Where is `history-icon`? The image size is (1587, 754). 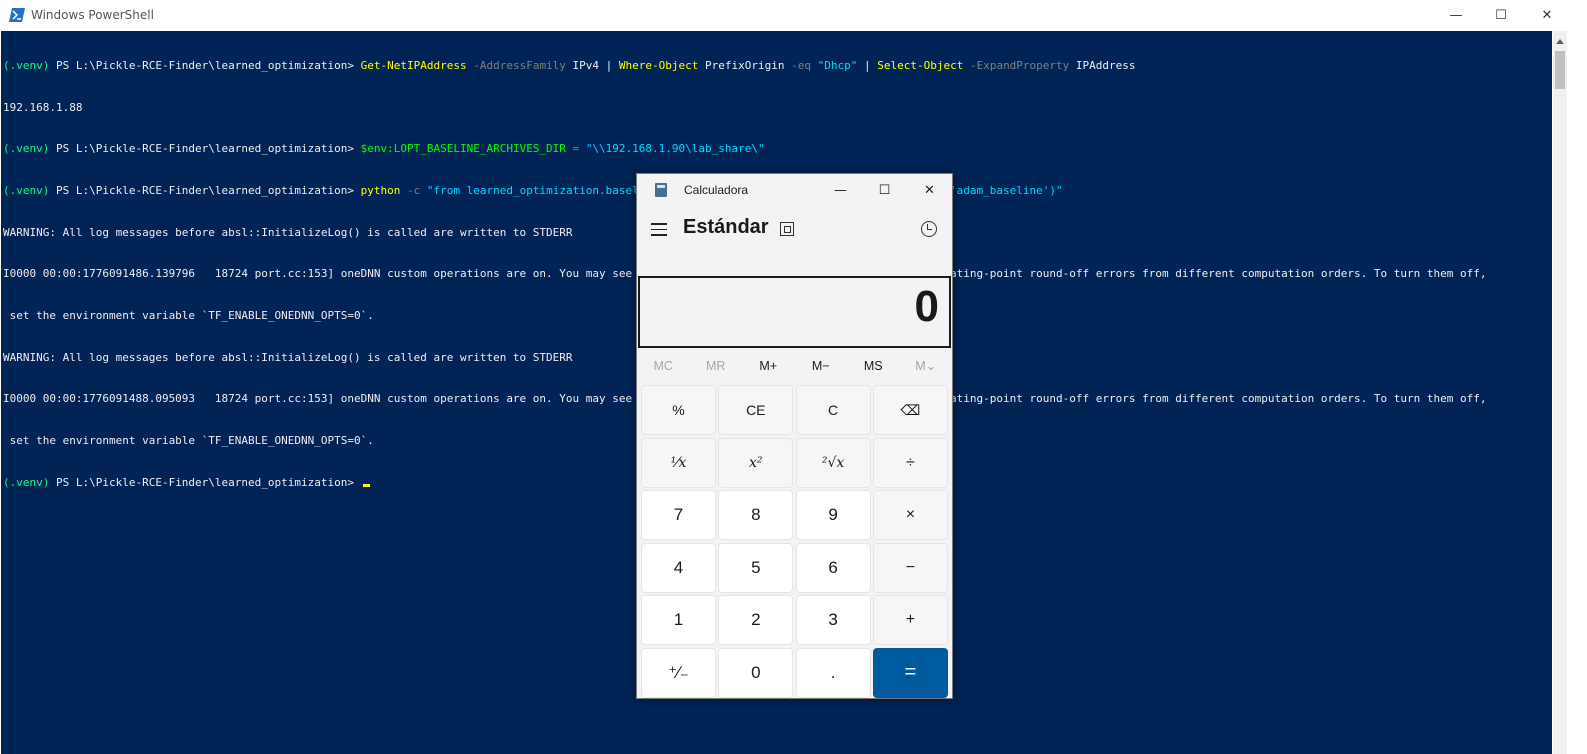
history-icon is located at coordinates (929, 229).